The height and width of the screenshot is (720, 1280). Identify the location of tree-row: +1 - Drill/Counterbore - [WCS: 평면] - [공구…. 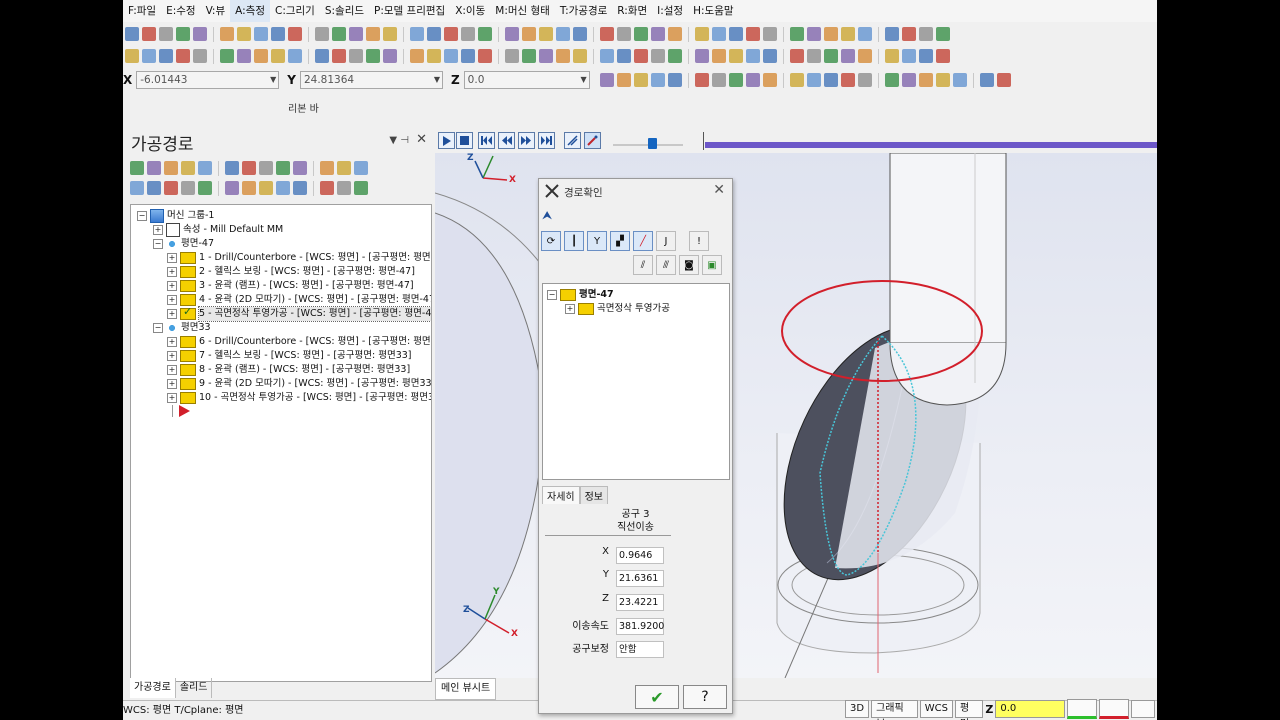
(299, 258).